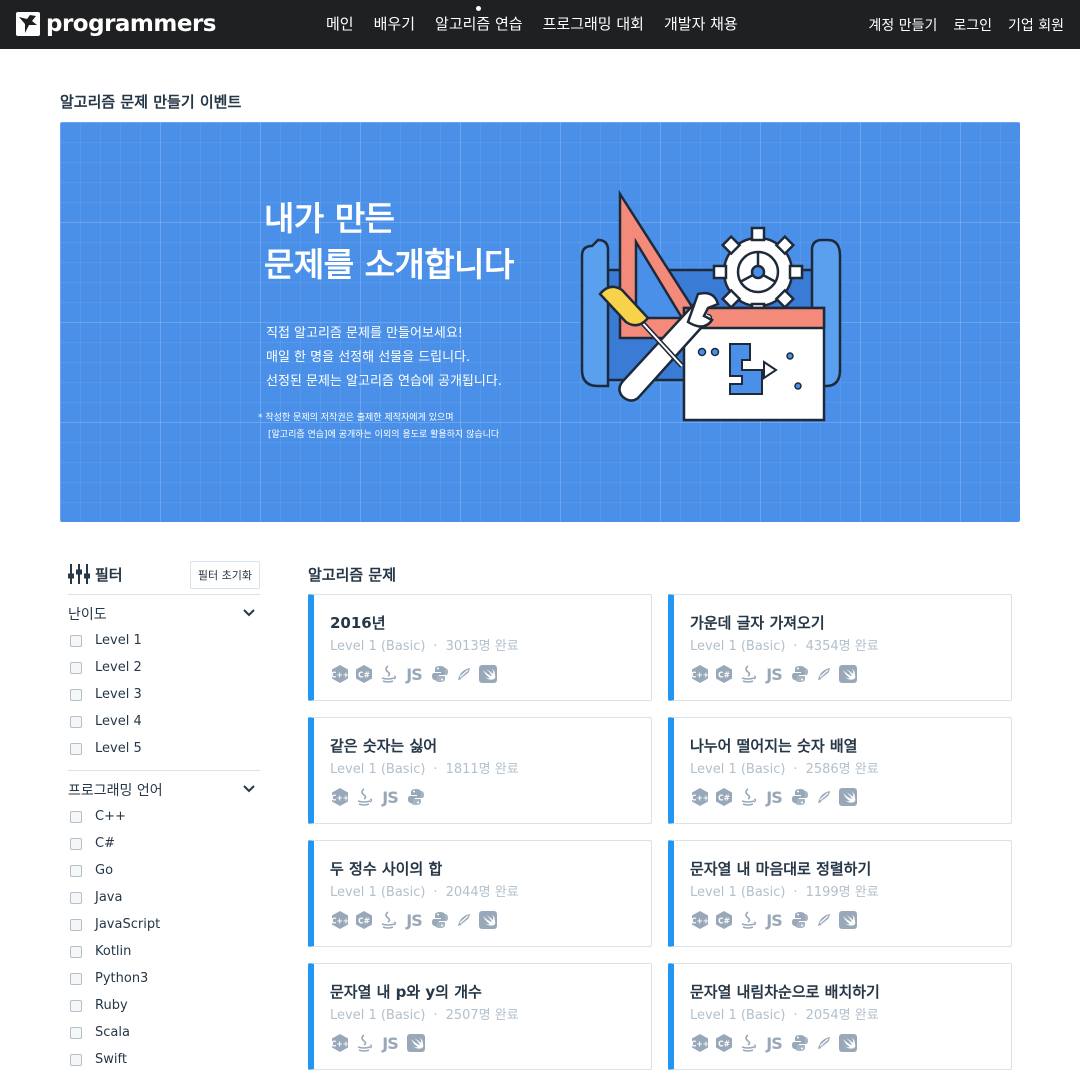  I want to click on problem-title: 가운데 글자 가져오기, so click(757, 623).